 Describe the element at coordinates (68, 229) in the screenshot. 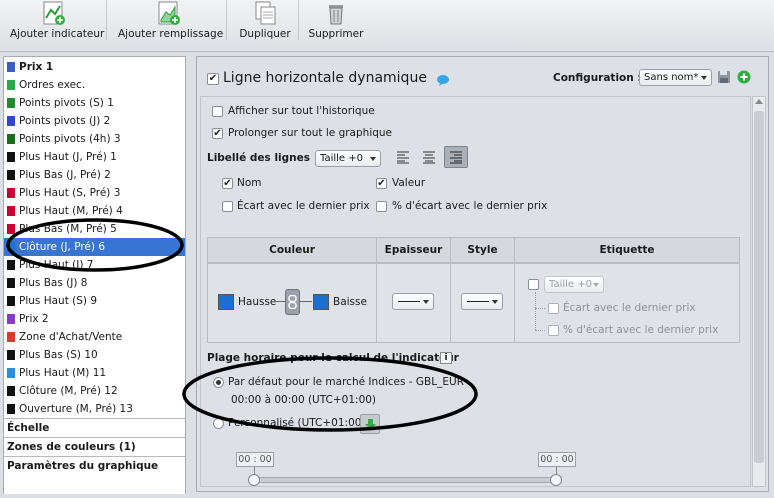

I see `list-item-label: Plus Bas (M, Pré) 5` at that location.